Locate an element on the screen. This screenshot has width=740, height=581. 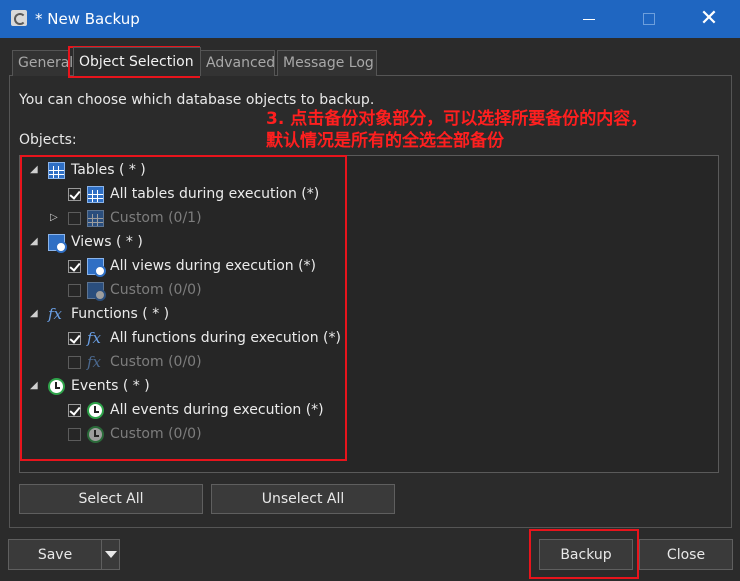
select-all-button: Select All is located at coordinates (111, 499).